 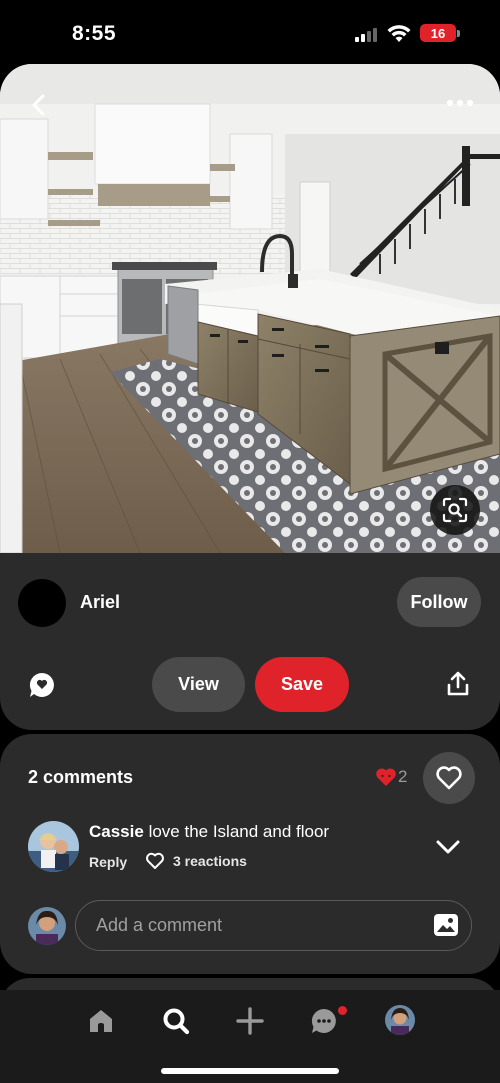 I want to click on home-indicator, so click(x=250, y=1071).